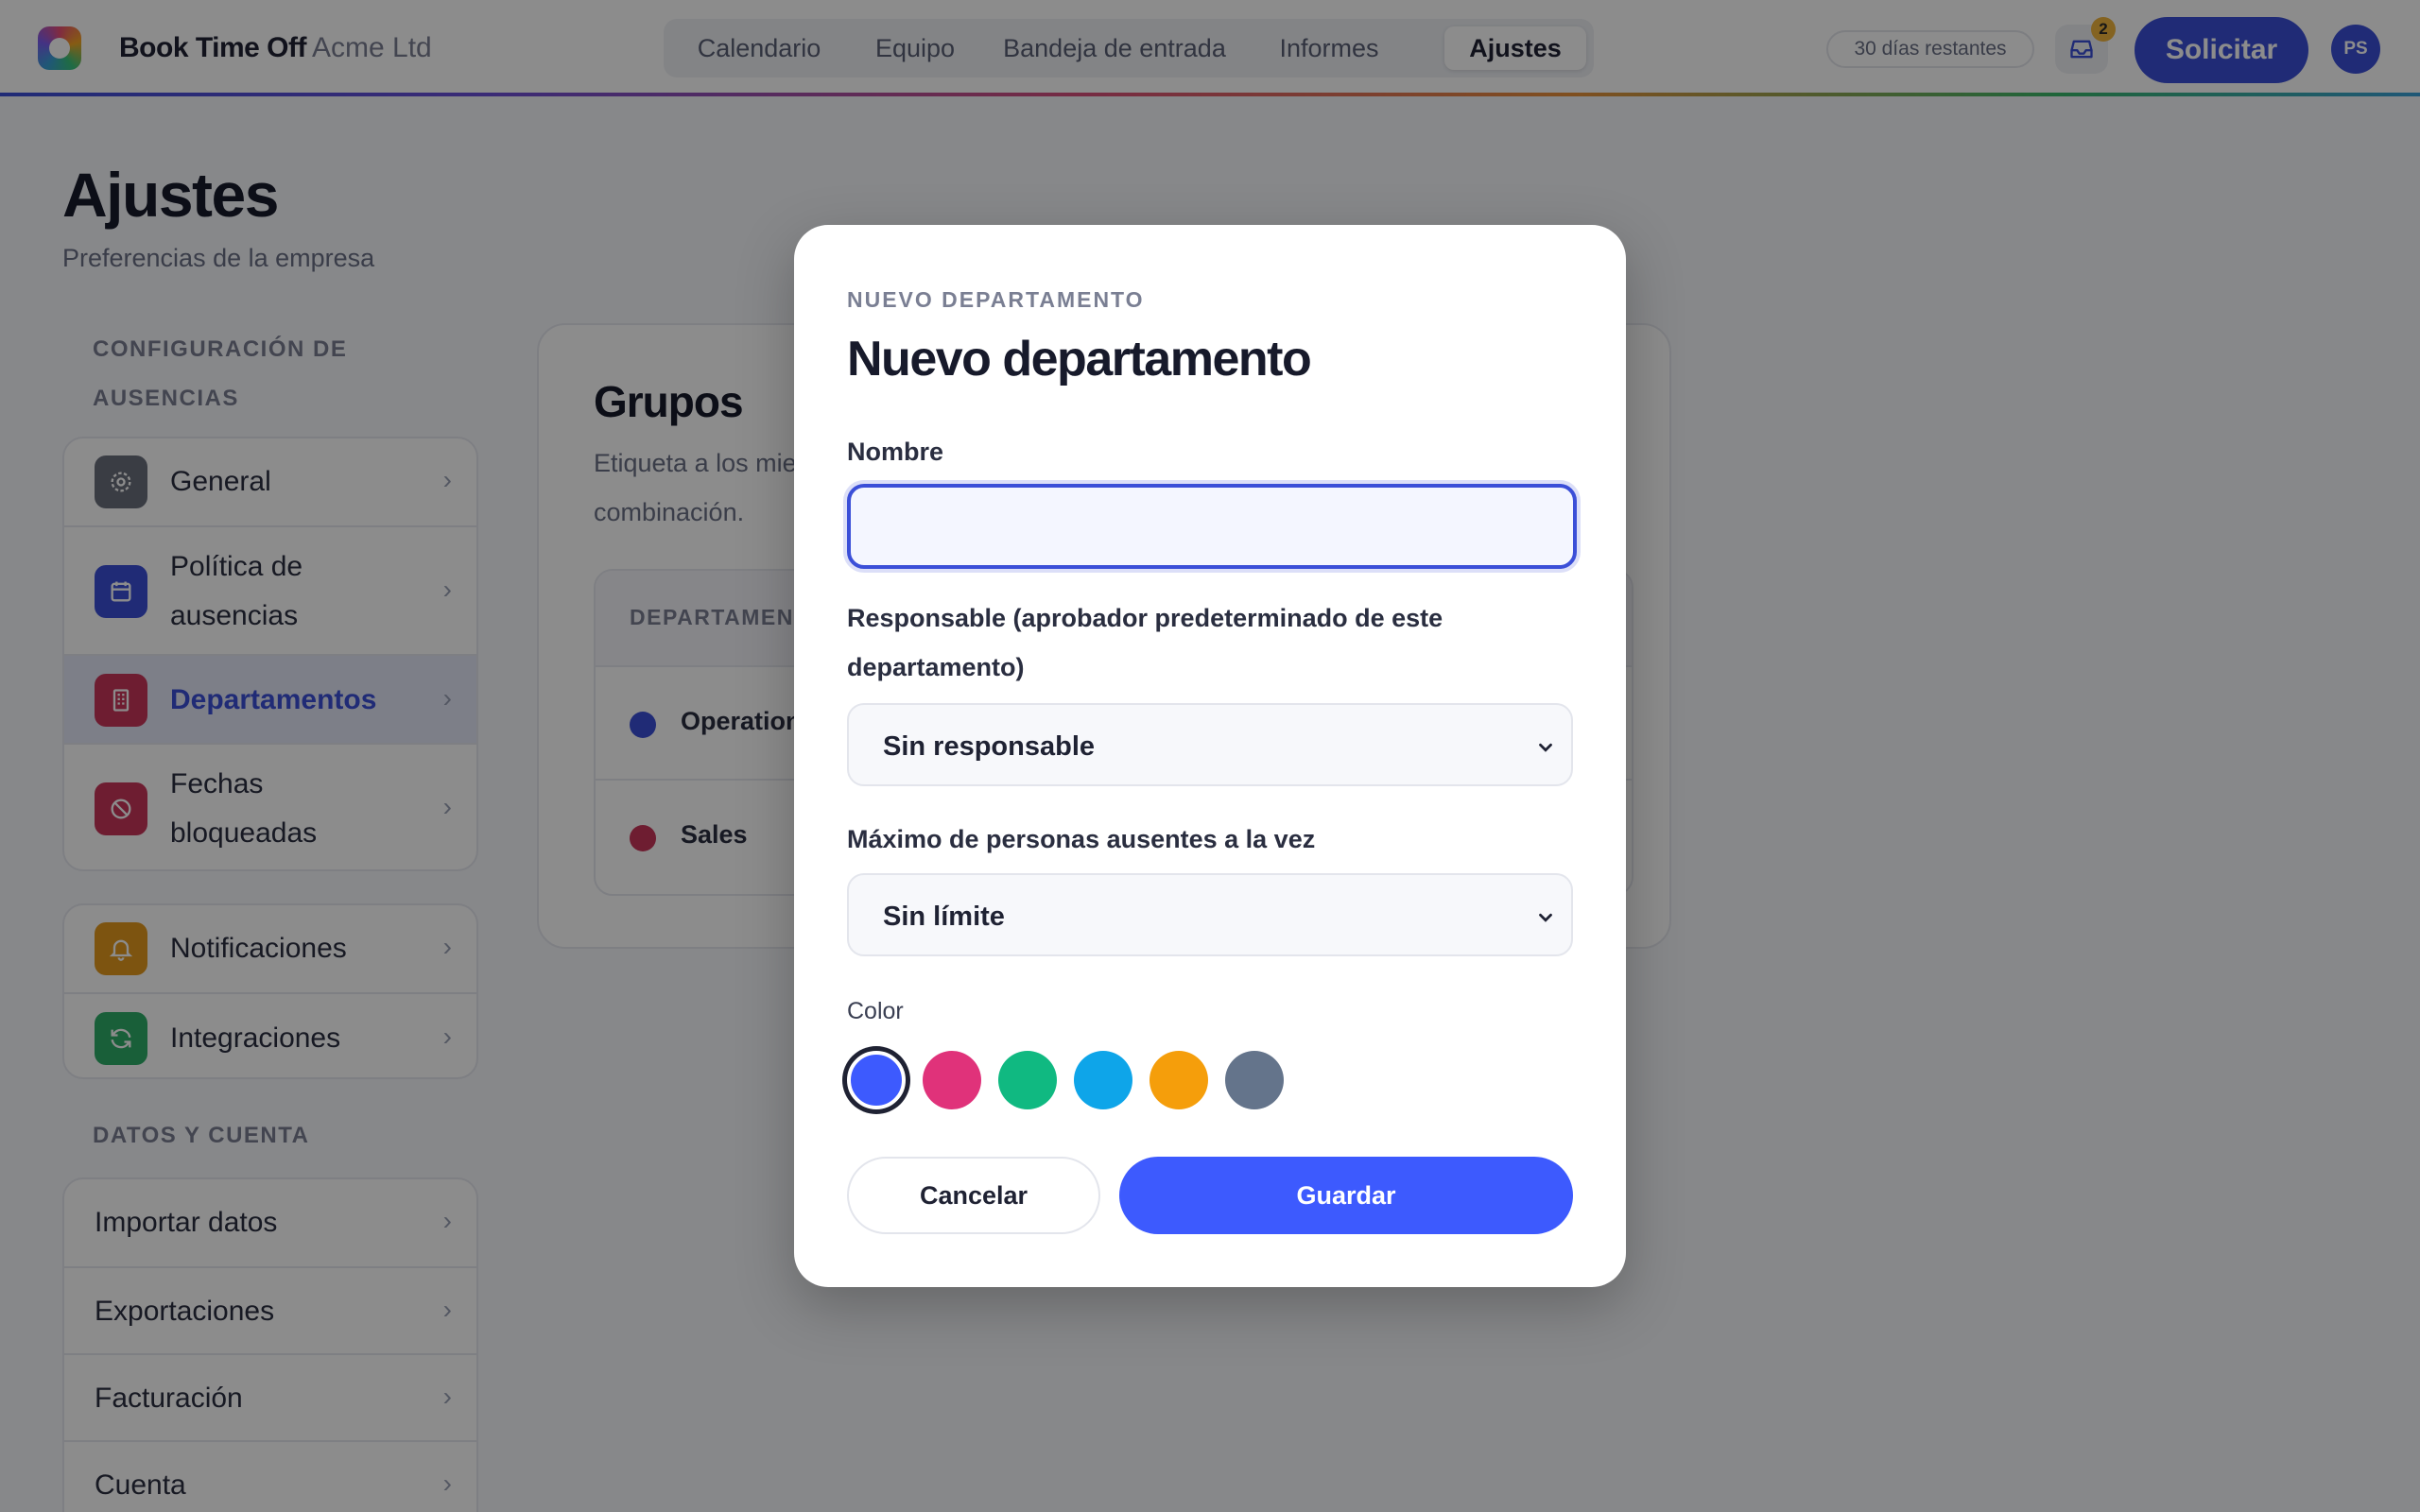  Describe the element at coordinates (996, 299) in the screenshot. I see `dialog-eyebrow: NUEVO DEPARTAMENTO` at that location.